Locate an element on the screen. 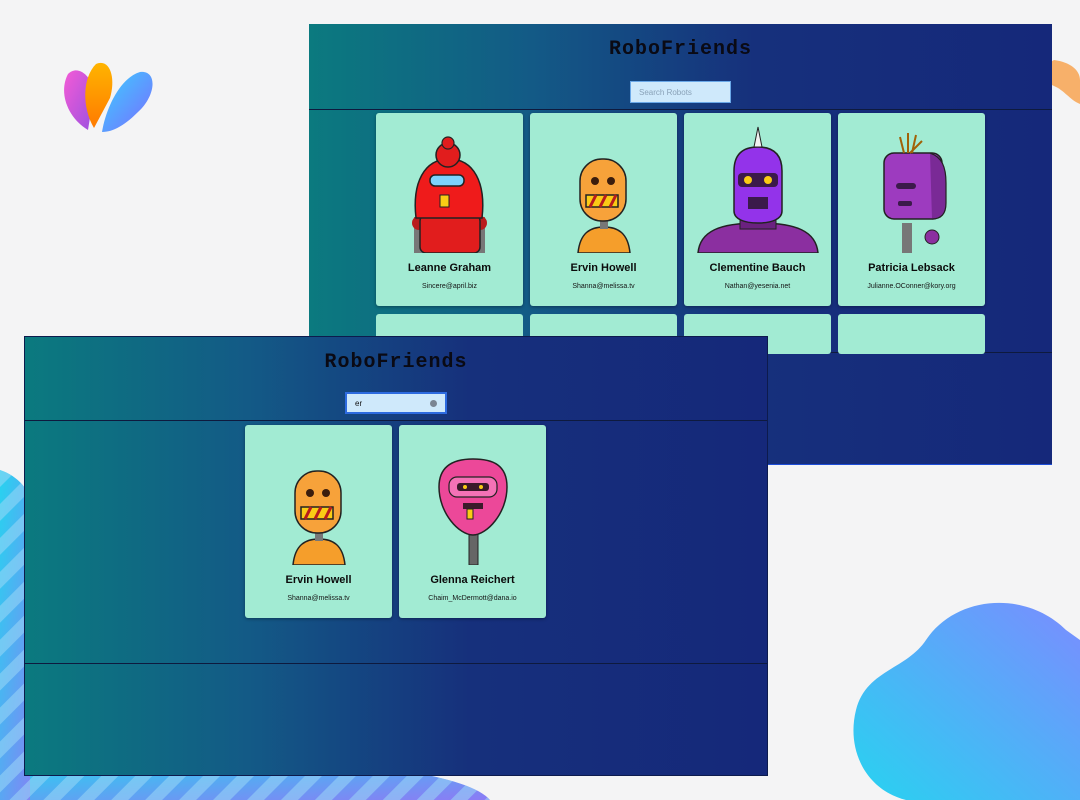  robot-card-partial is located at coordinates (911, 334).